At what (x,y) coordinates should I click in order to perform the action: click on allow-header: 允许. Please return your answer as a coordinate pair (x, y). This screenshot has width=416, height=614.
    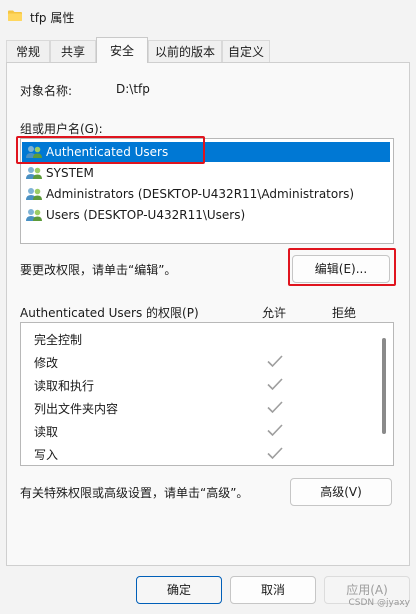
    Looking at the image, I should click on (274, 313).